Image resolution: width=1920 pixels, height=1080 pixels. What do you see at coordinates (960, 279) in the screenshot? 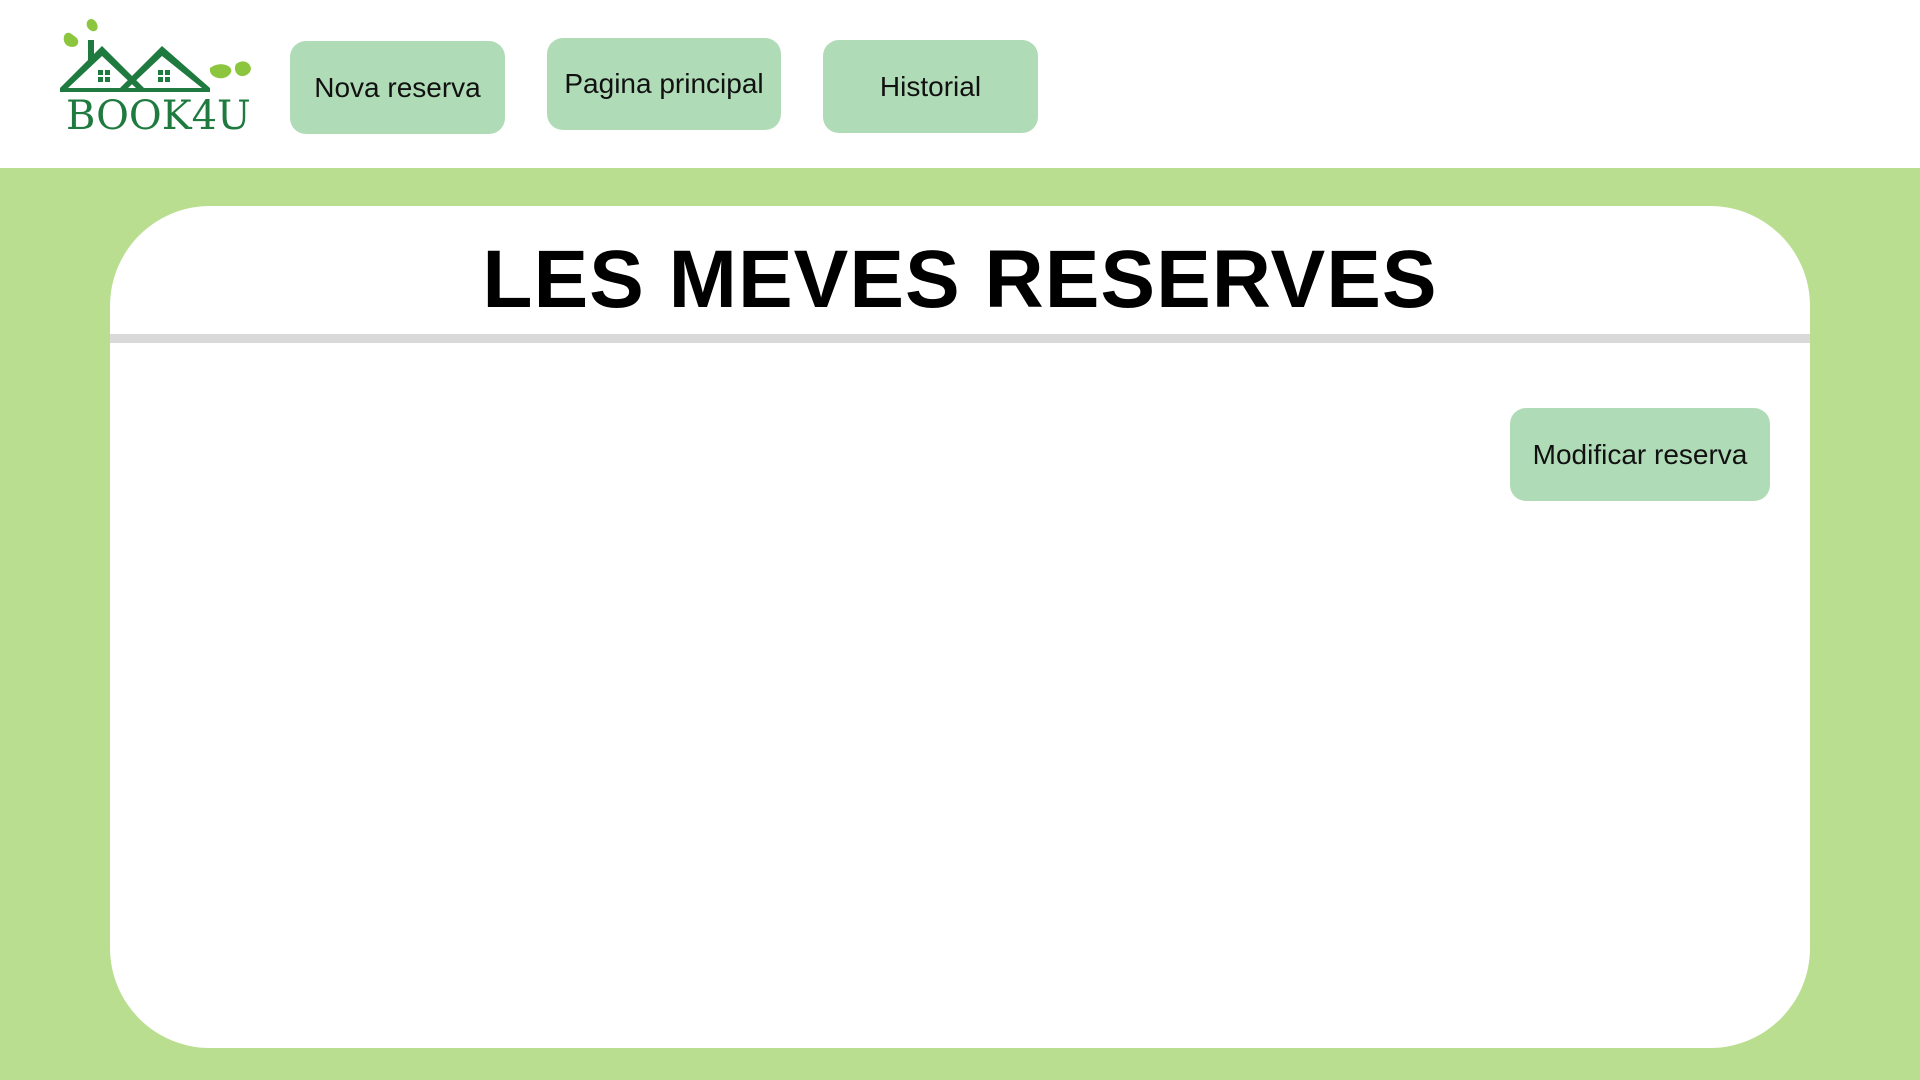
I see `page-title: LES MEVES RESERVES` at bounding box center [960, 279].